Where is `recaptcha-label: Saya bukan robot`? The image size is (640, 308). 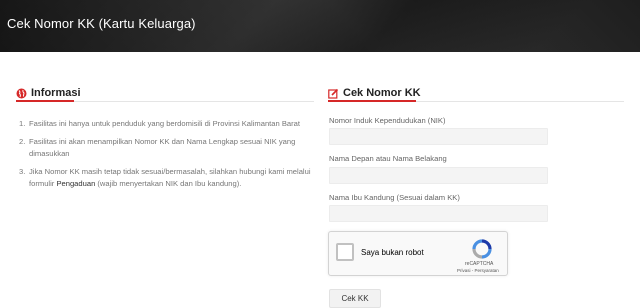 recaptcha-label: Saya bukan robot is located at coordinates (392, 252).